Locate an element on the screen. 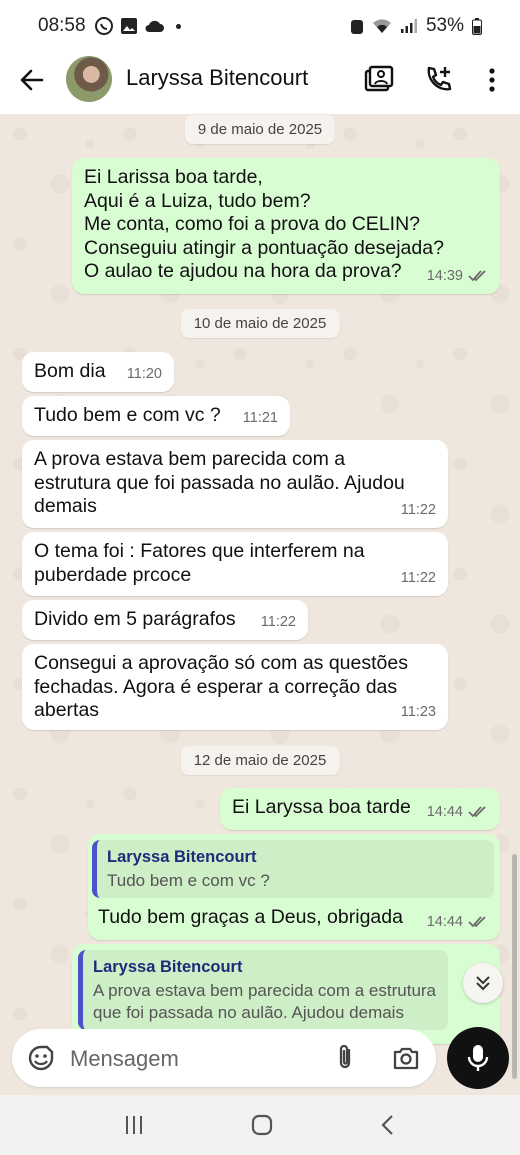  system-navigation-bar is located at coordinates (260, 1125).